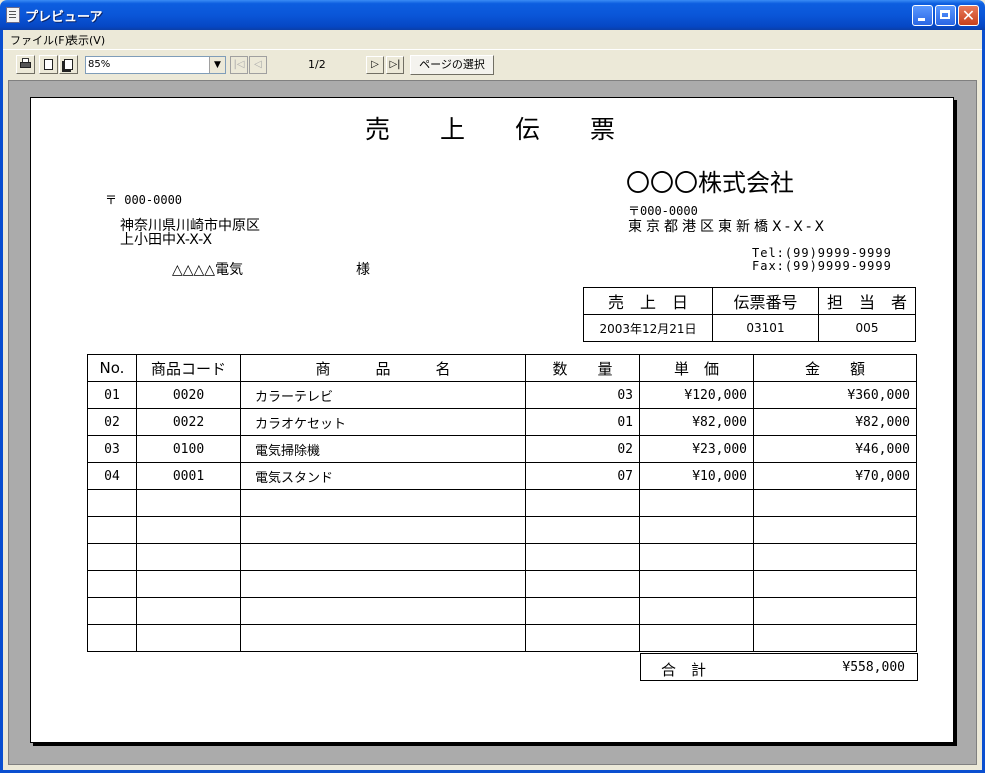 The width and height of the screenshot is (985, 773). Describe the element at coordinates (684, 670) in the screenshot. I see `total-label: 合 計` at that location.